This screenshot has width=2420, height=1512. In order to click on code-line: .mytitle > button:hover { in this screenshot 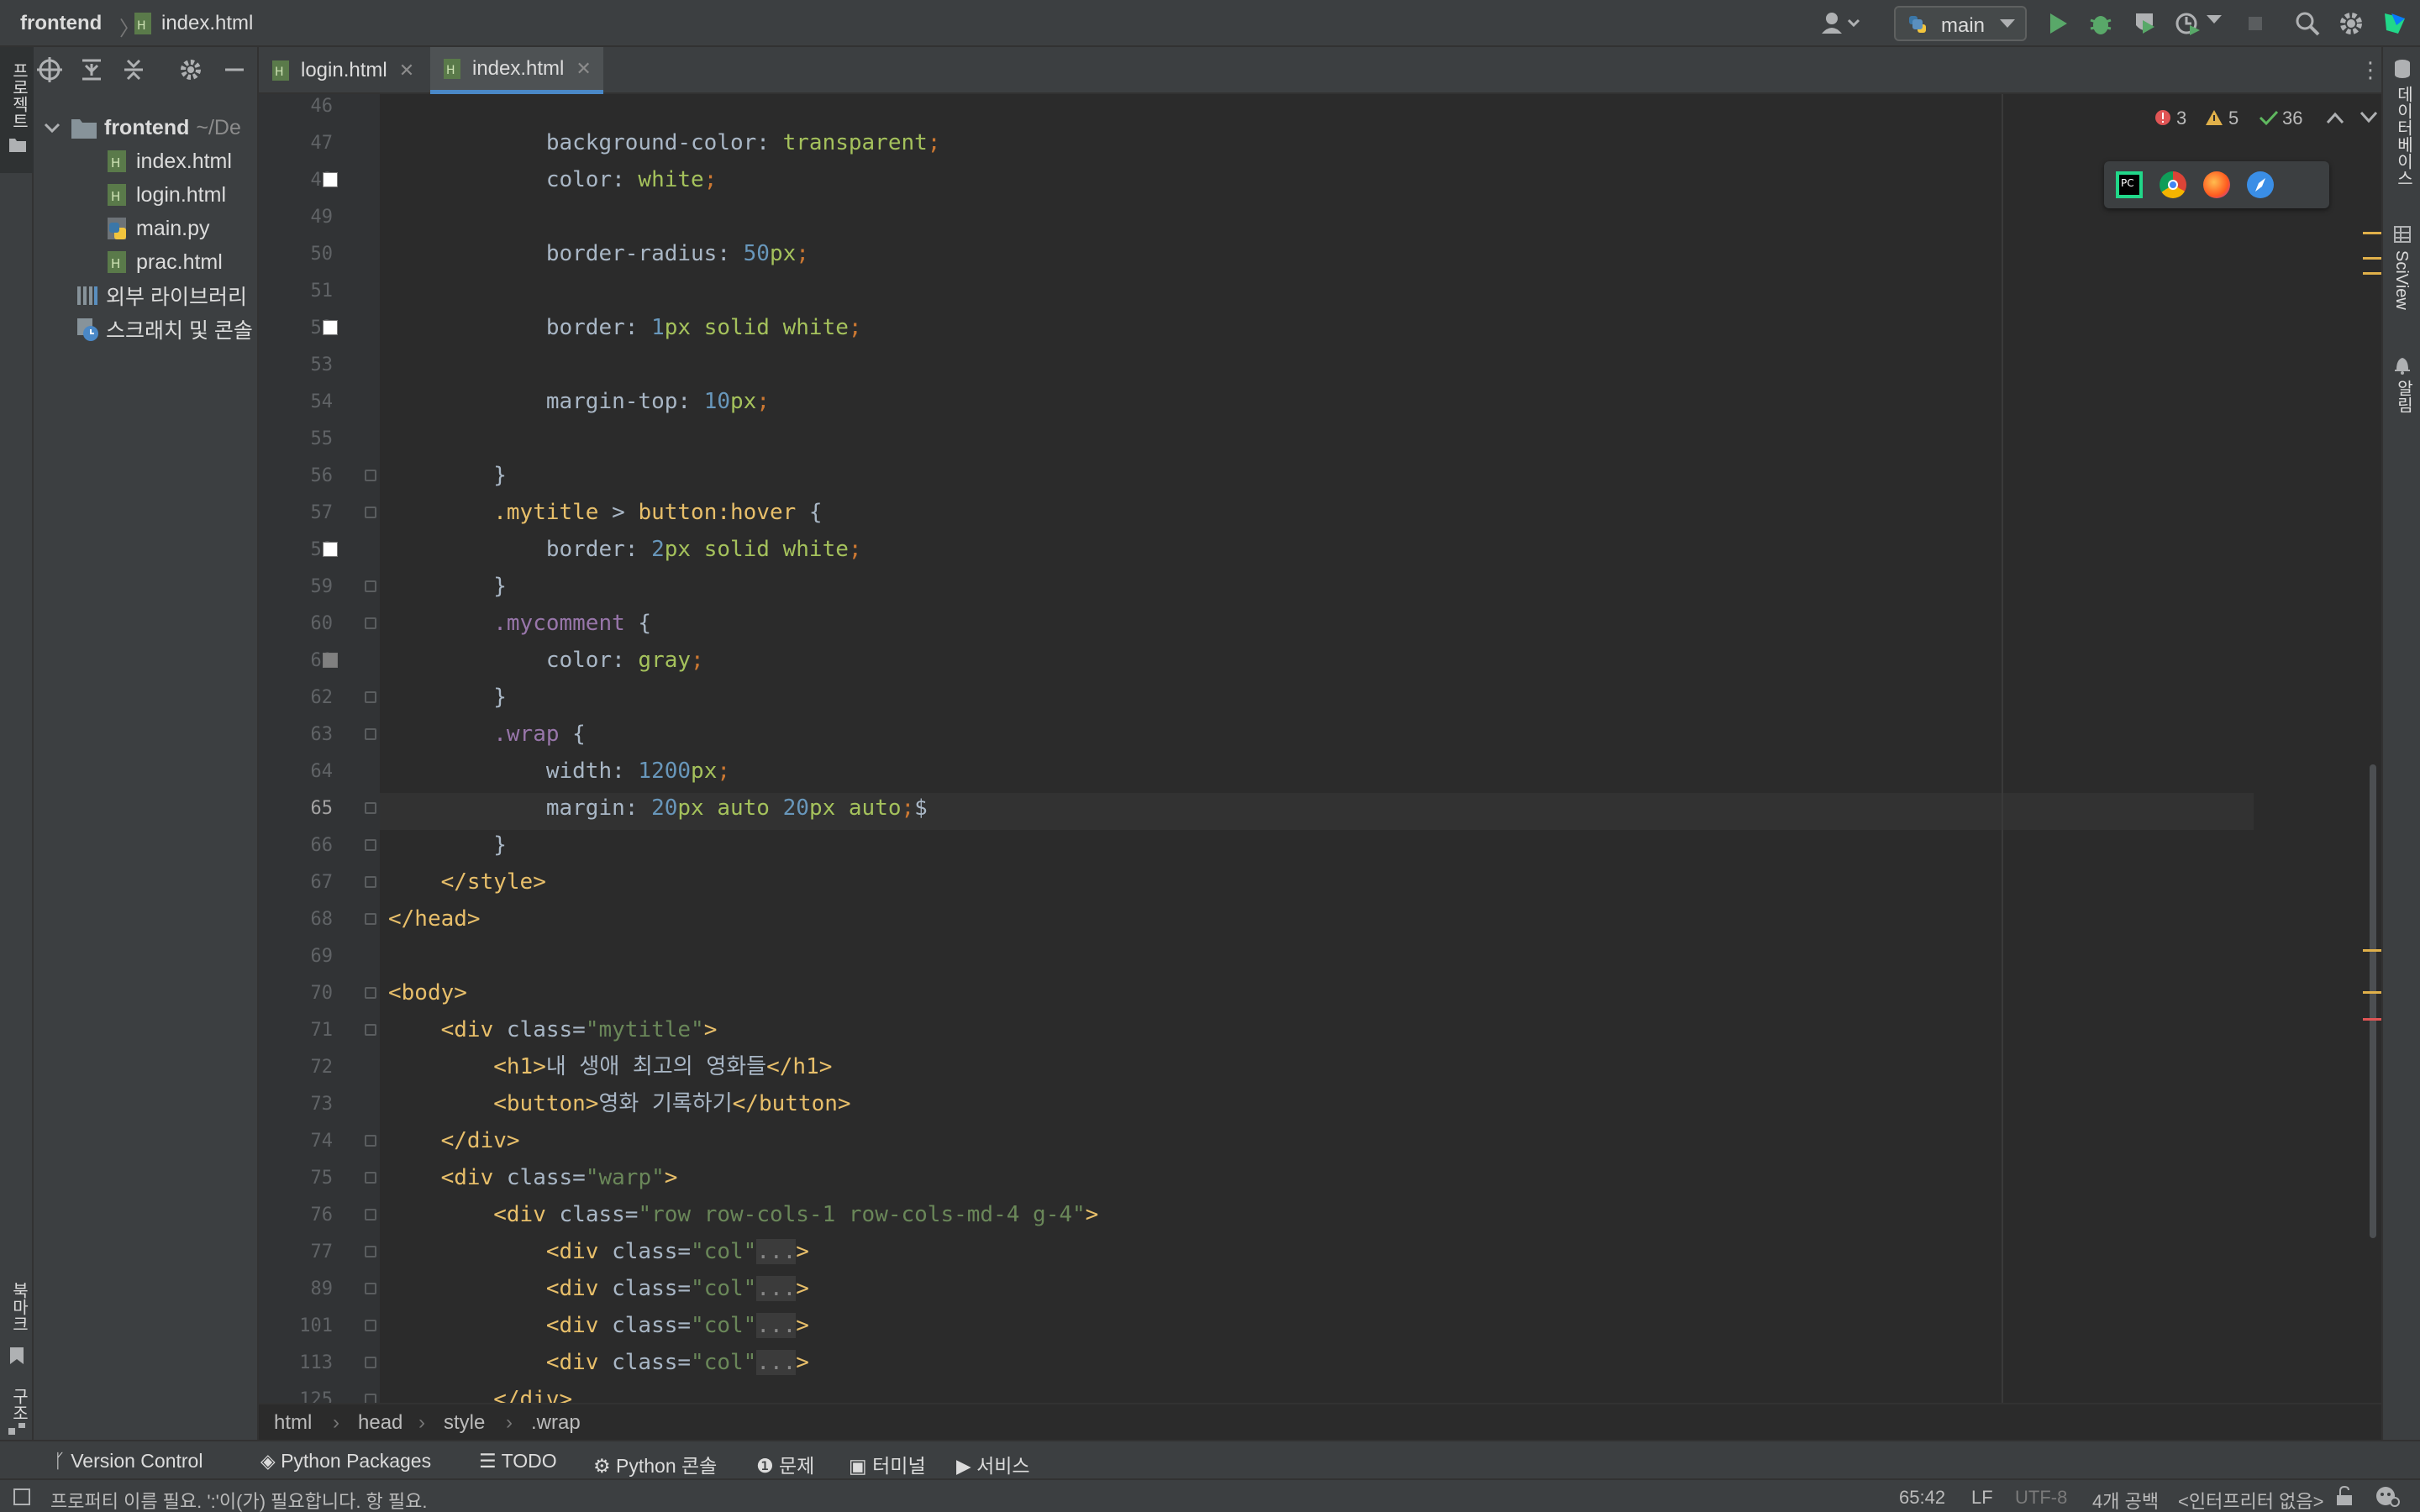, I will do `click(605, 512)`.